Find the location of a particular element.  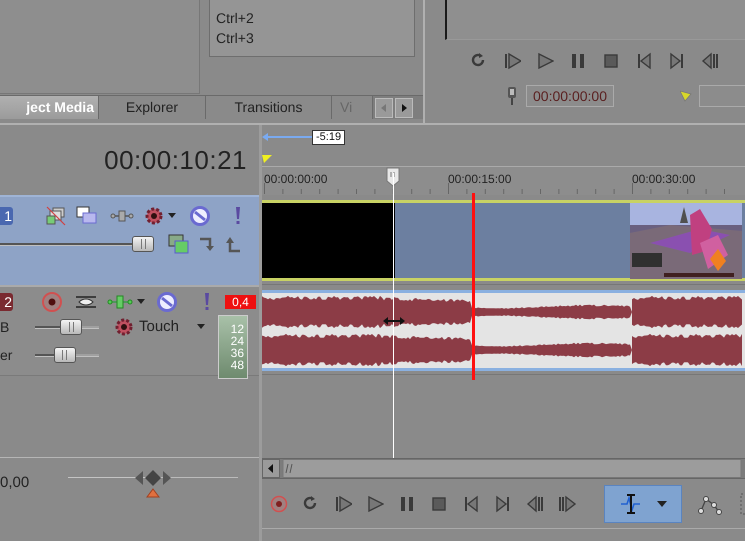

resize-cursor-icon is located at coordinates (394, 321).